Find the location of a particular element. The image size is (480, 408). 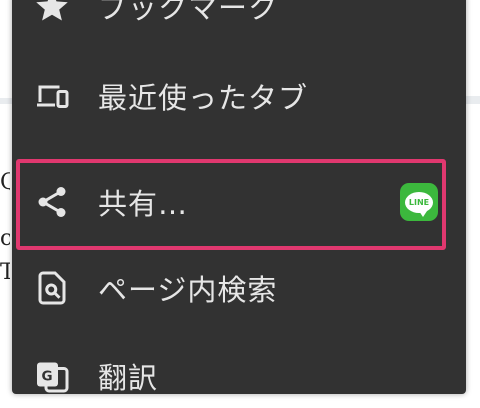

menu-item-bookmarks: ブックマーク is located at coordinates (239, 19).